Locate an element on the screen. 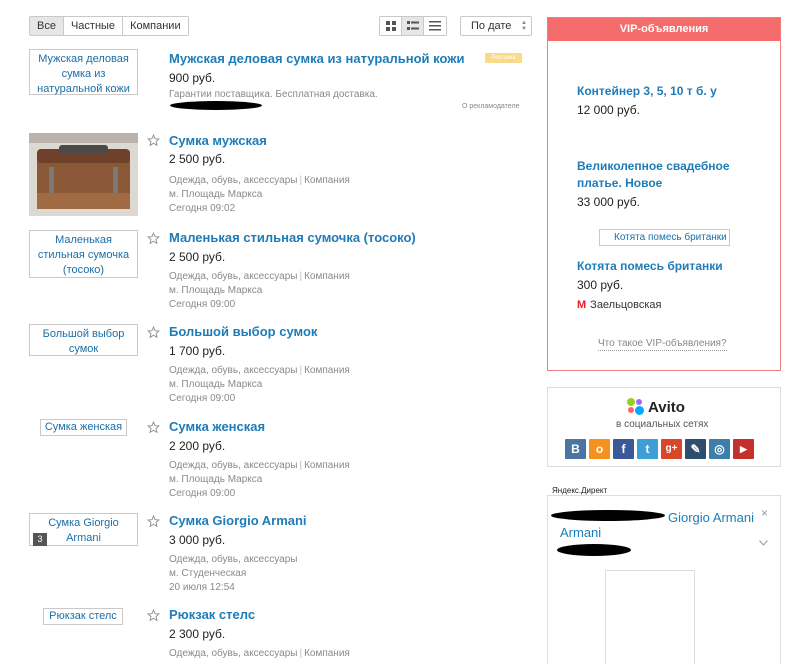  sort-select-value: По дате is located at coordinates (491, 26).